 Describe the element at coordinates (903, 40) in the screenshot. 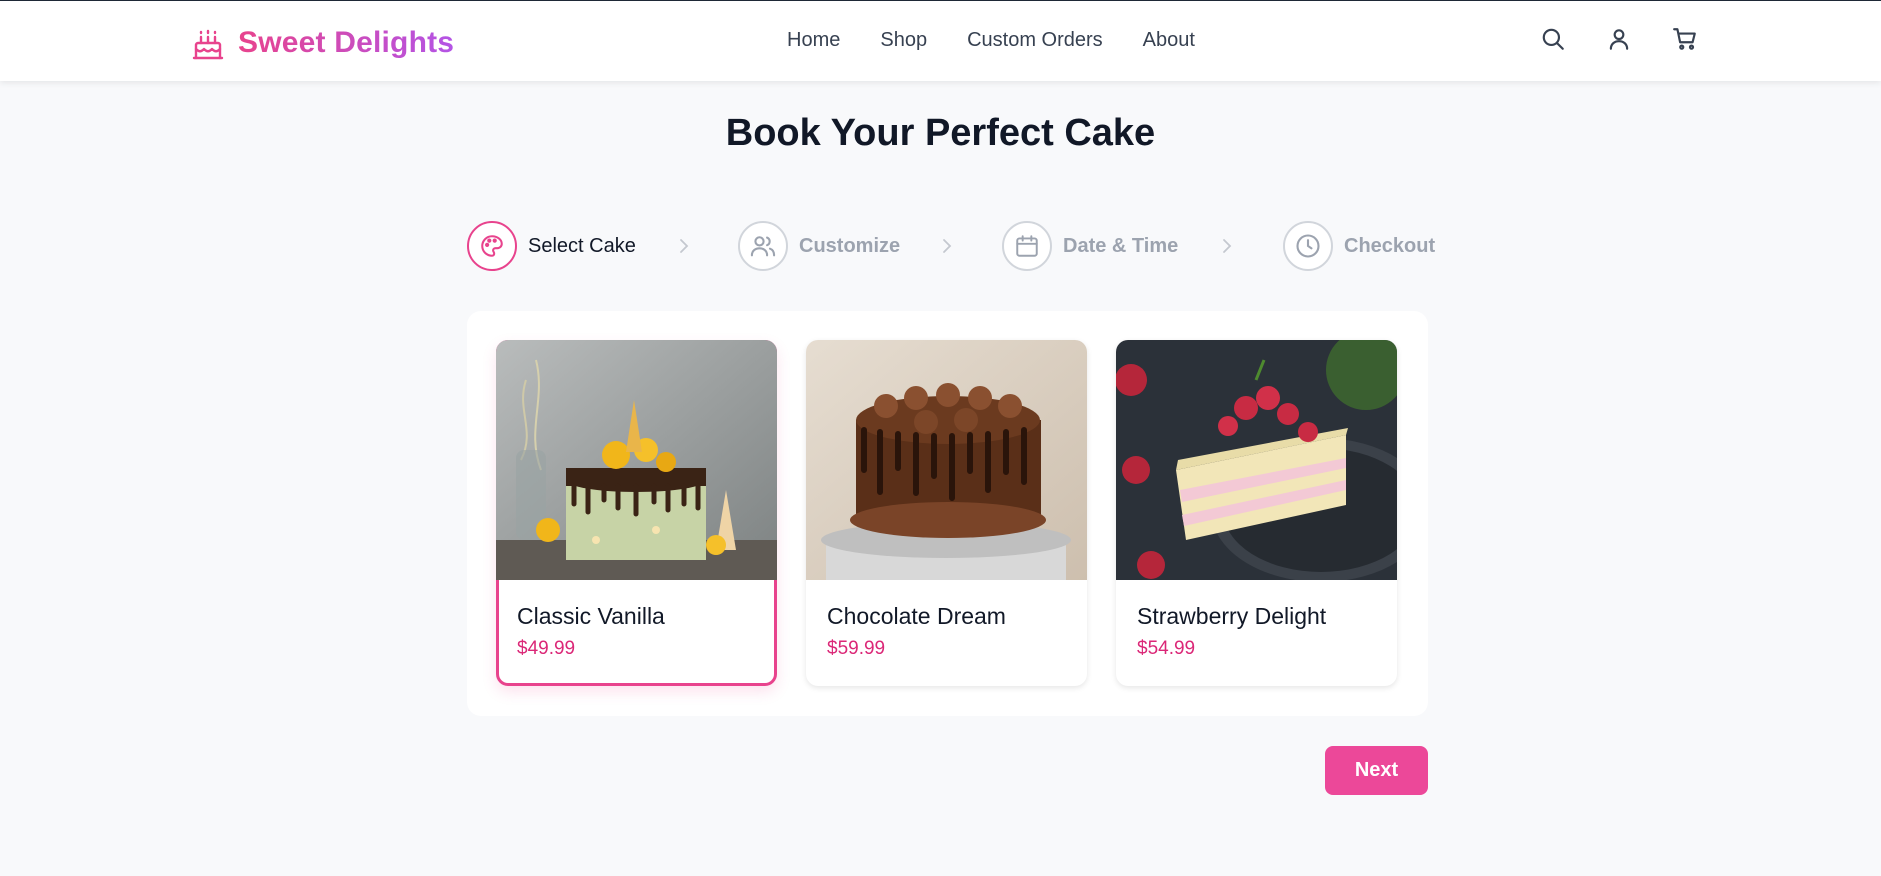

I see `nav-shop: Shop` at that location.